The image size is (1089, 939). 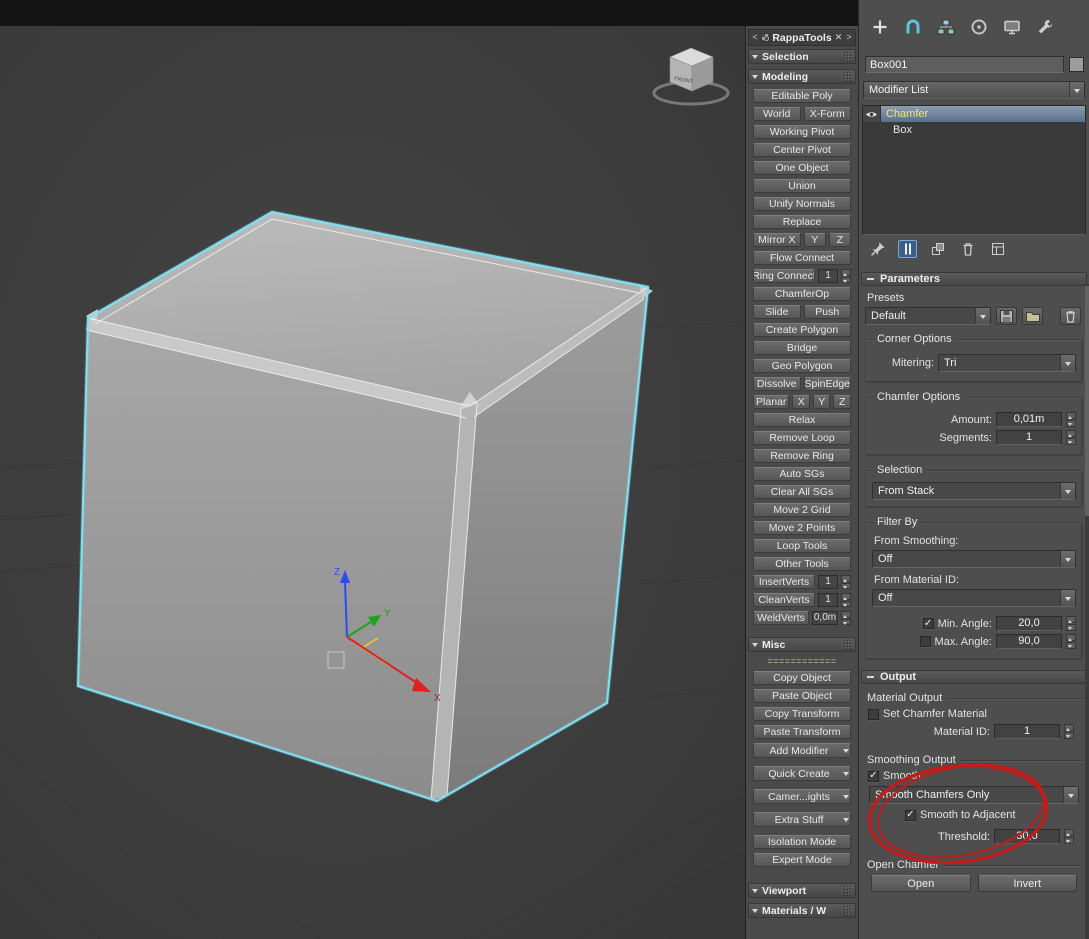 What do you see at coordinates (802, 330) in the screenshot?
I see `create-polygon-button: Create Polygon` at bounding box center [802, 330].